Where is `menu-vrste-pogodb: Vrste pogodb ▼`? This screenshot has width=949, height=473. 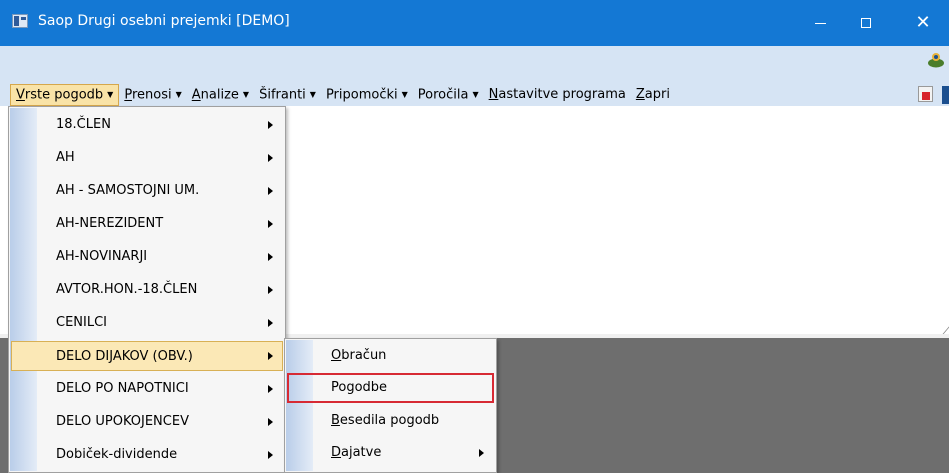
menu-vrste-pogodb: Vrste pogodb ▼ is located at coordinates (65, 95).